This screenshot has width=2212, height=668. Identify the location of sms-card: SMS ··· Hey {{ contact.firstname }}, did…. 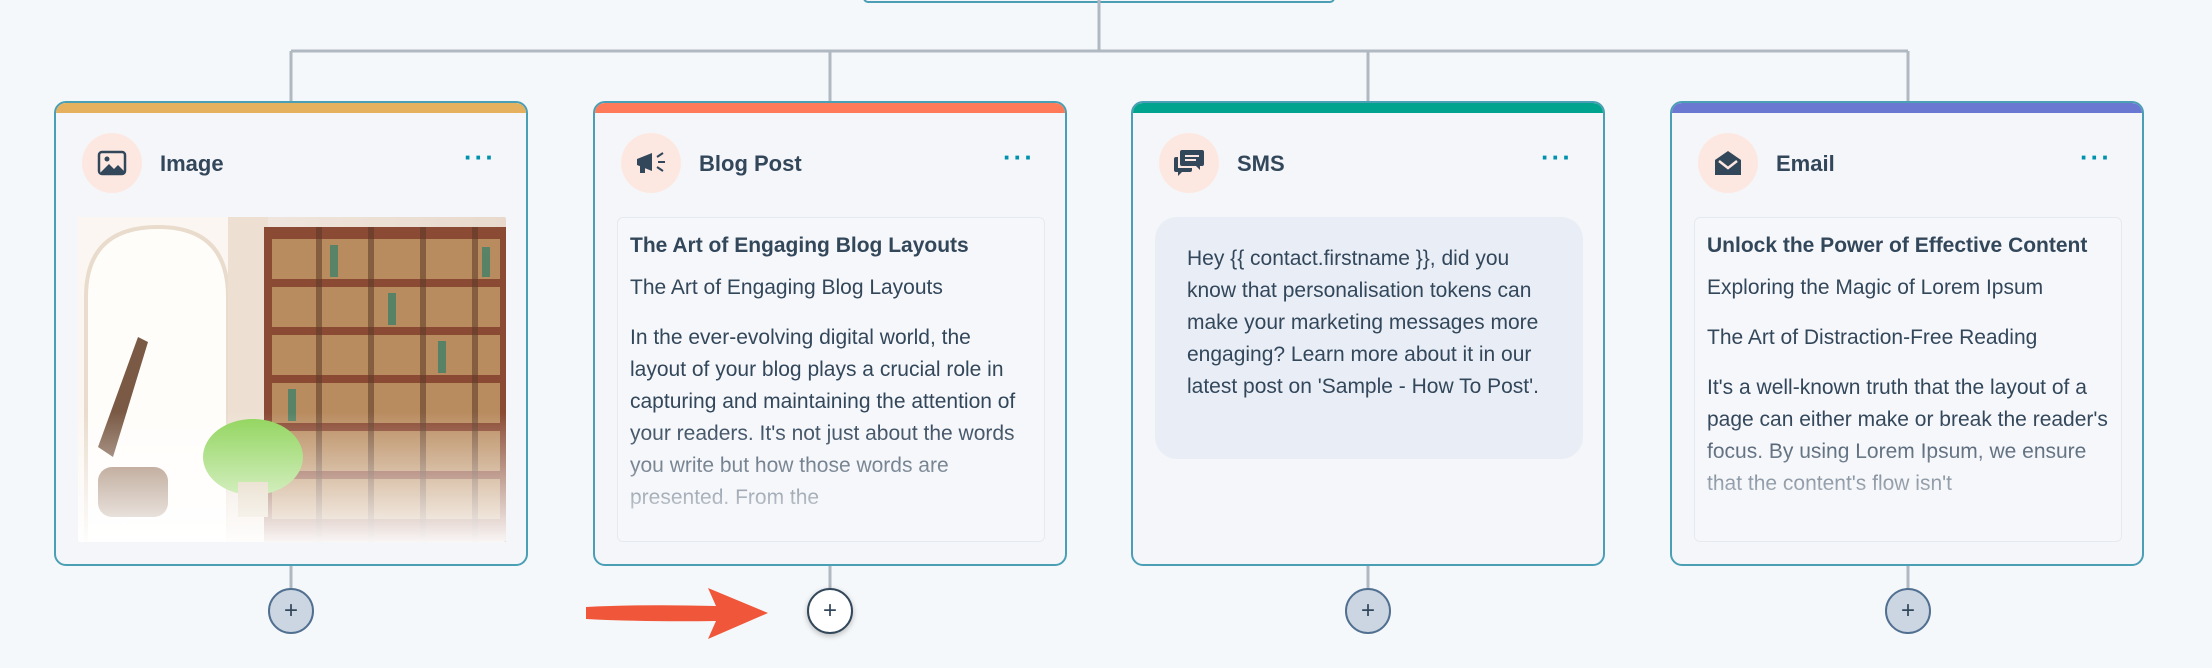
(1368, 333).